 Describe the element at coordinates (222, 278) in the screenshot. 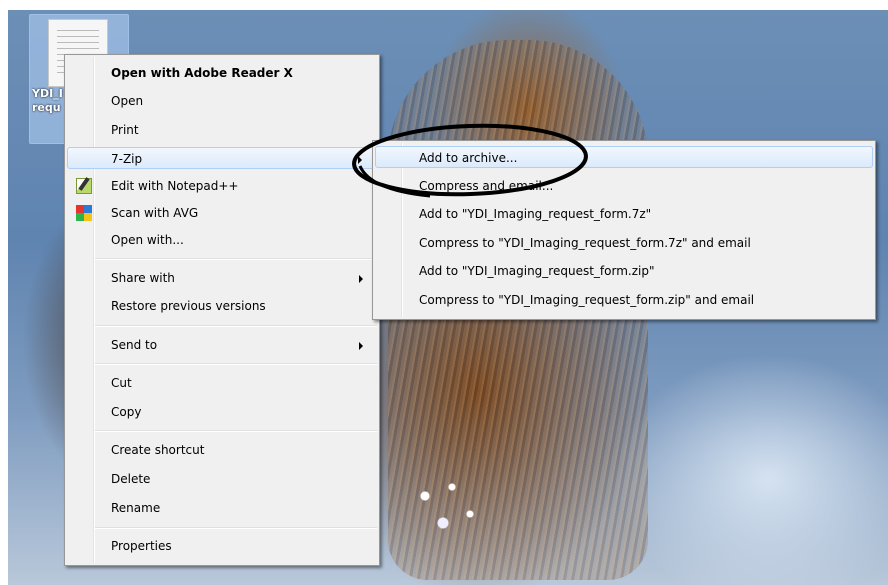

I see `menu-item-share-with: Share with` at that location.